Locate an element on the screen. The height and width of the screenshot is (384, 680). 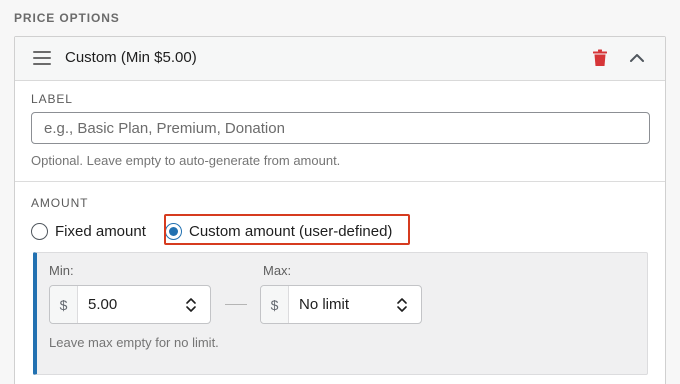
radio-button-checked is located at coordinates (173, 231).